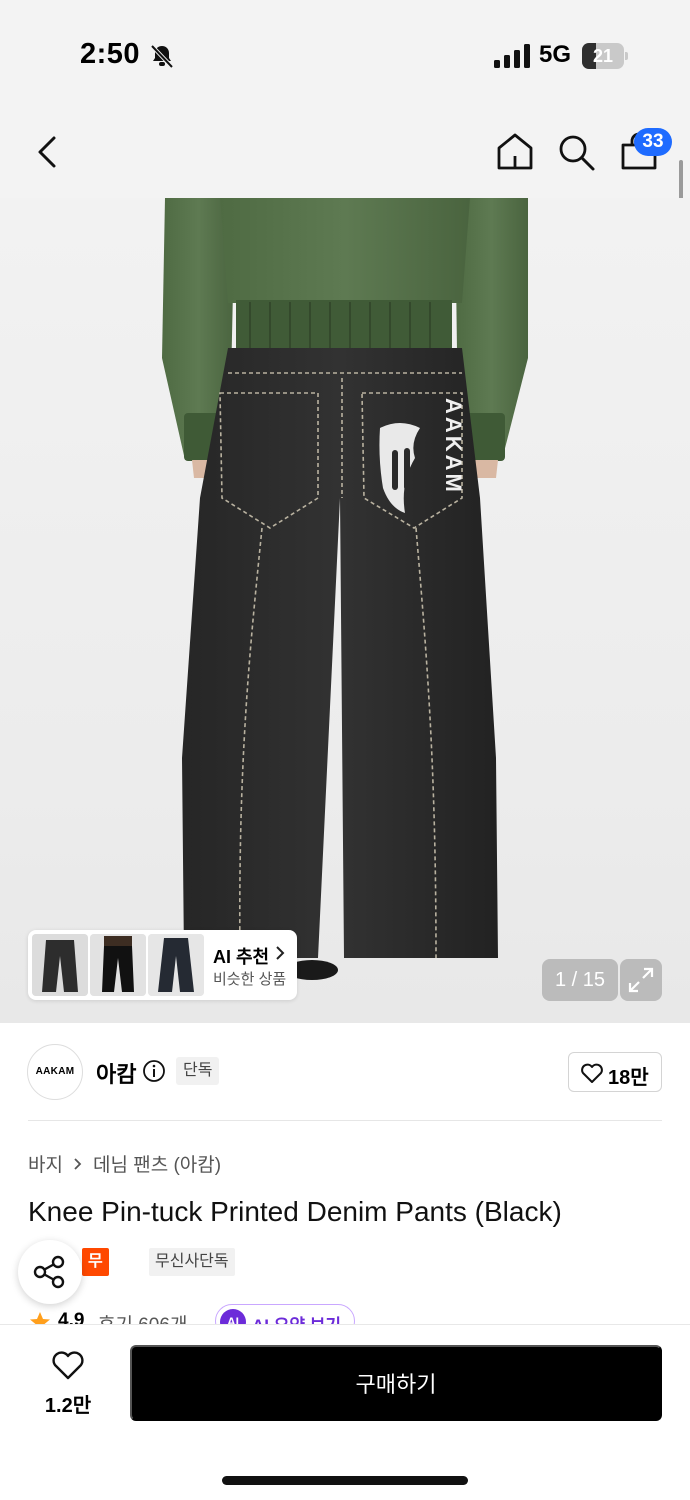 Image resolution: width=690 pixels, height=1500 pixels. Describe the element at coordinates (40, 1319) in the screenshot. I see `star-icon` at that location.